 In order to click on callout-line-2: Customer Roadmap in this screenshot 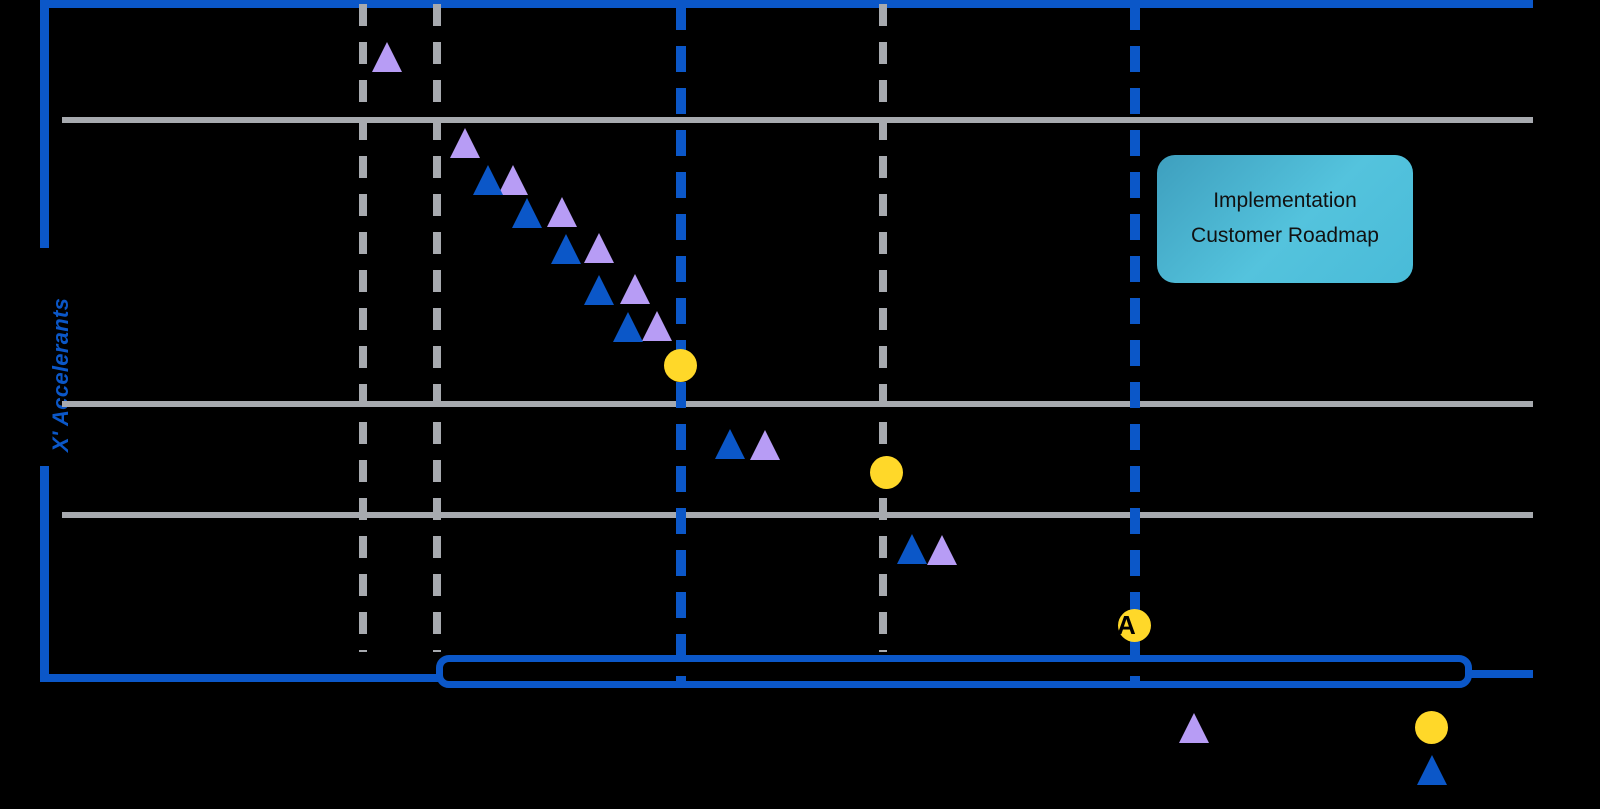, I will do `click(1285, 235)`.